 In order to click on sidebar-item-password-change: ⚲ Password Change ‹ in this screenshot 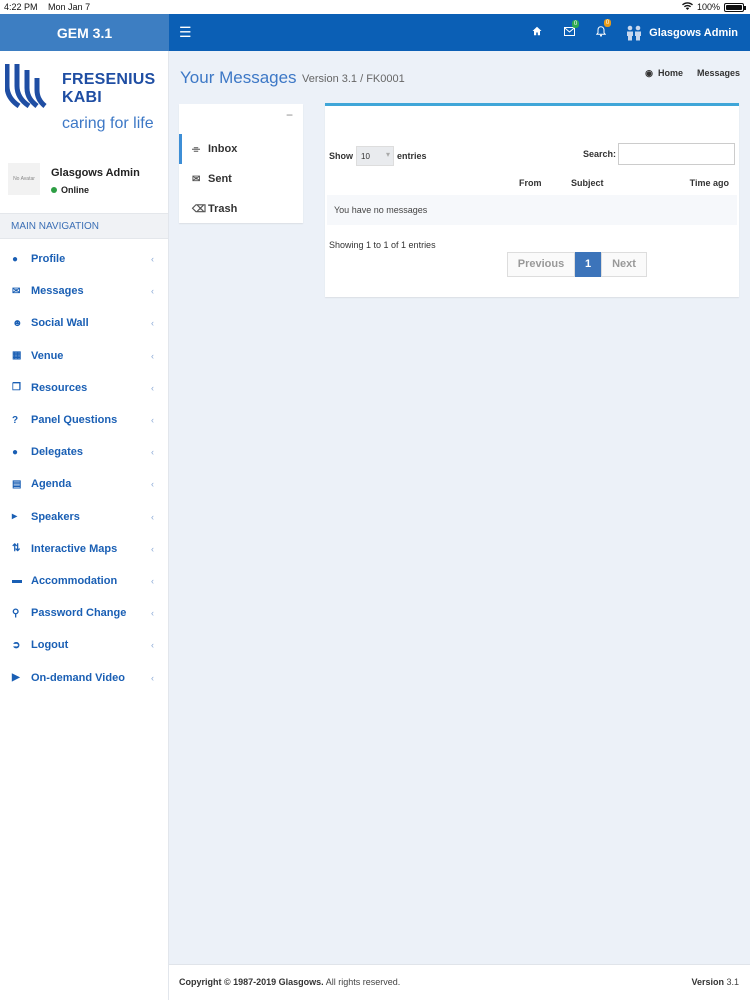, I will do `click(84, 613)`.